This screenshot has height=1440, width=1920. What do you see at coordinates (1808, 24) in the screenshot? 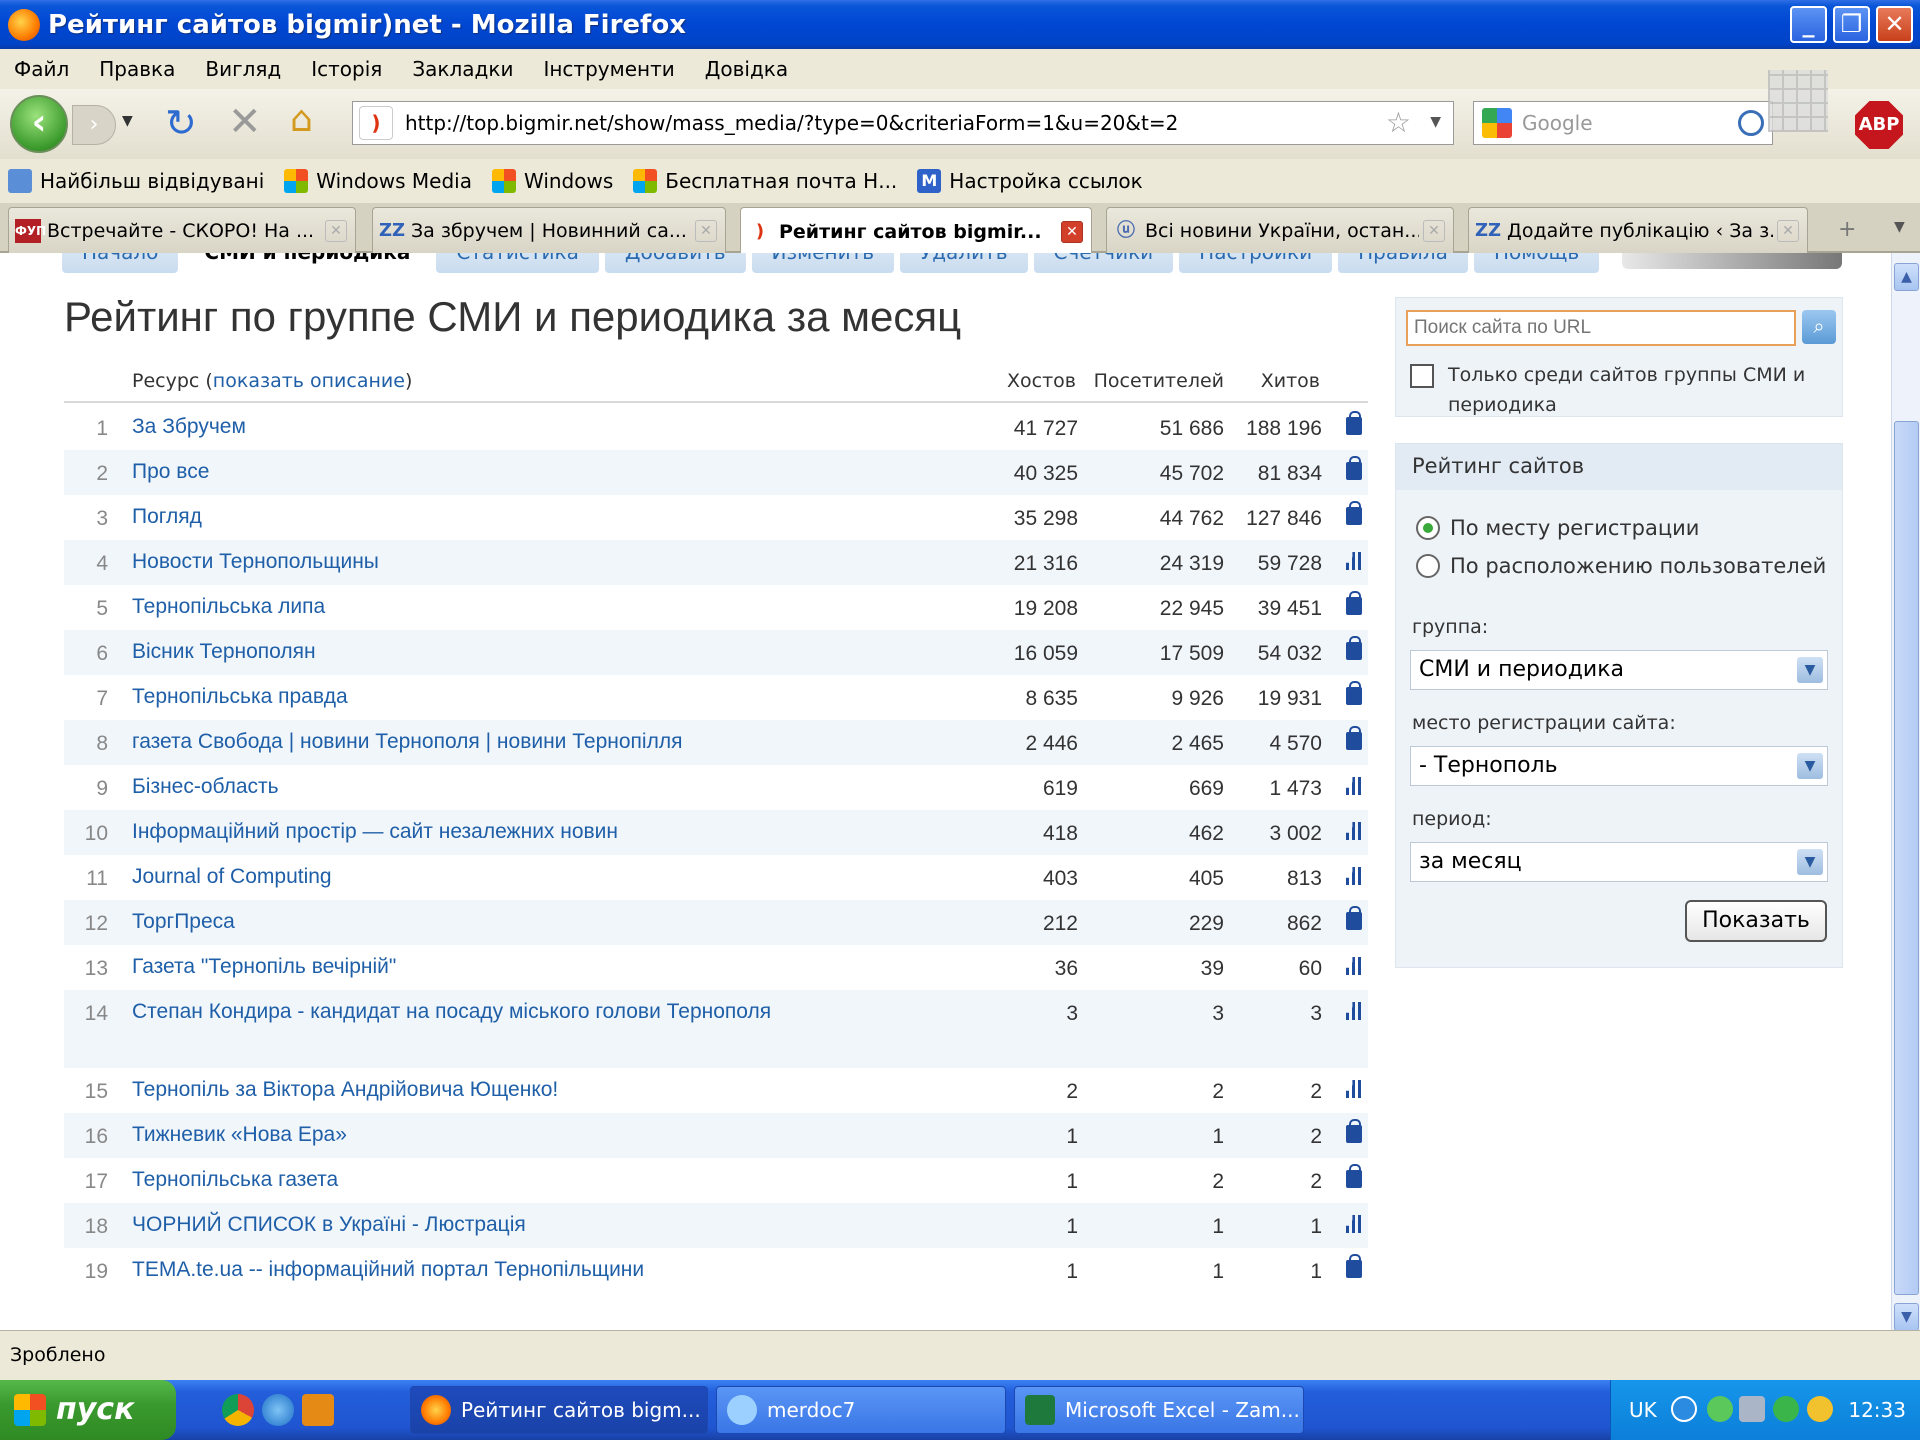
I see `minimize-button: _` at bounding box center [1808, 24].